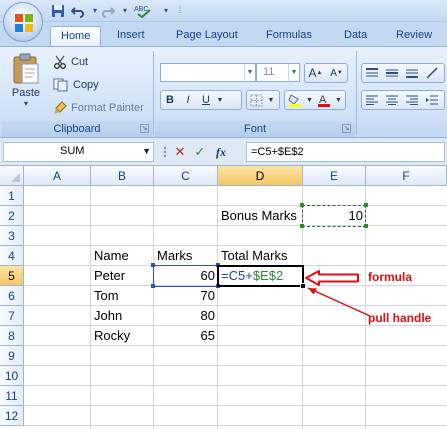 The width and height of the screenshot is (447, 429). Describe the element at coordinates (390, 277) in the screenshot. I see `formula-annotation: formula` at that location.